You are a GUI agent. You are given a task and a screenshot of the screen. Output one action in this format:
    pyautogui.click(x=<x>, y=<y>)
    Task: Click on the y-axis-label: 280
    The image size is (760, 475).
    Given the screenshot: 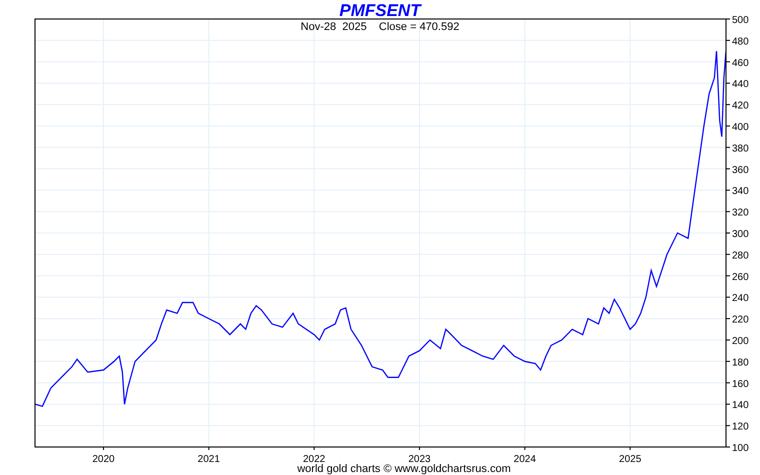 What is the action you would take?
    pyautogui.click(x=740, y=256)
    